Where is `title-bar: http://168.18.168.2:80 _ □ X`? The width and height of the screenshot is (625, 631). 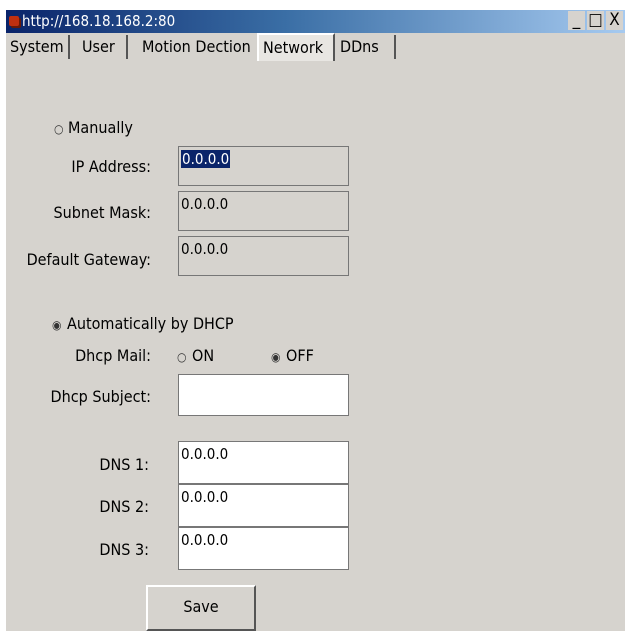 title-bar: http://168.18.168.2:80 _ □ X is located at coordinates (315, 21).